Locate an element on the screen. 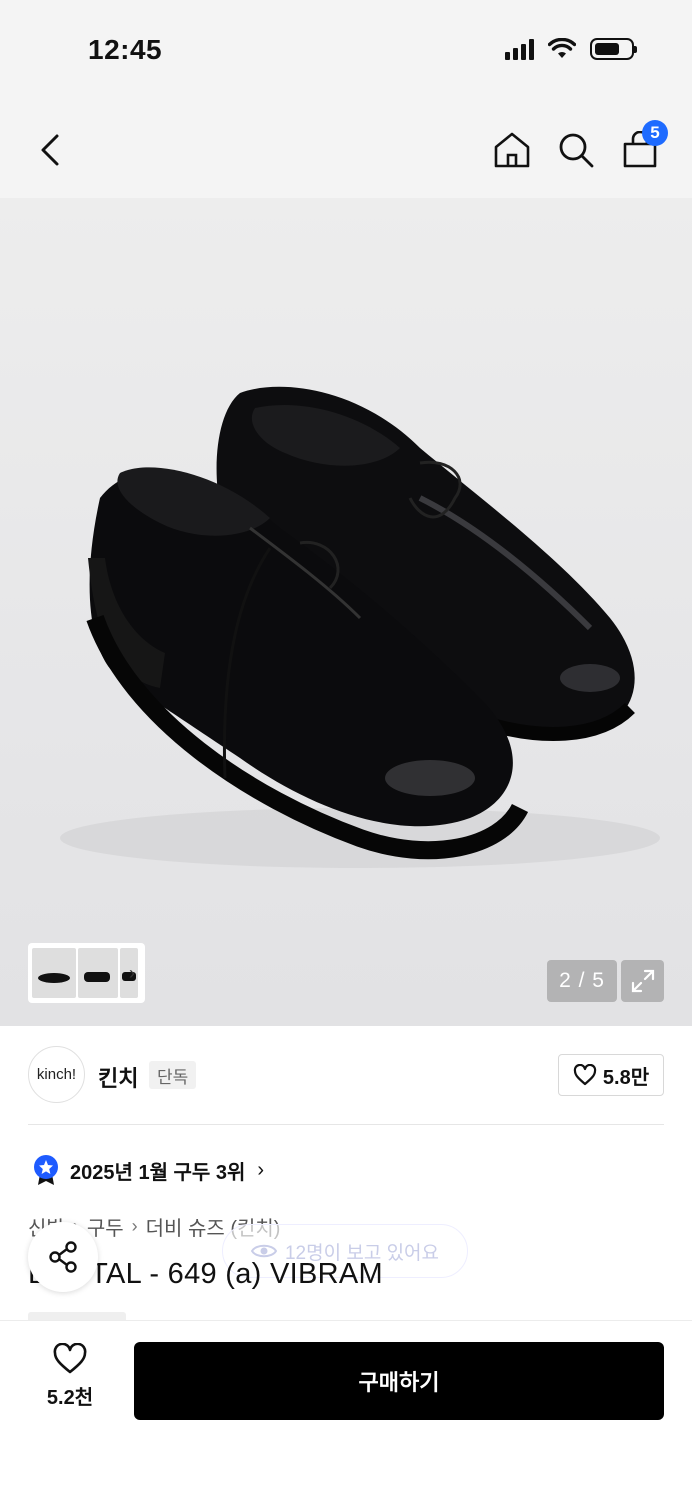 This screenshot has height=1500, width=692. back-button is located at coordinates (50, 150).